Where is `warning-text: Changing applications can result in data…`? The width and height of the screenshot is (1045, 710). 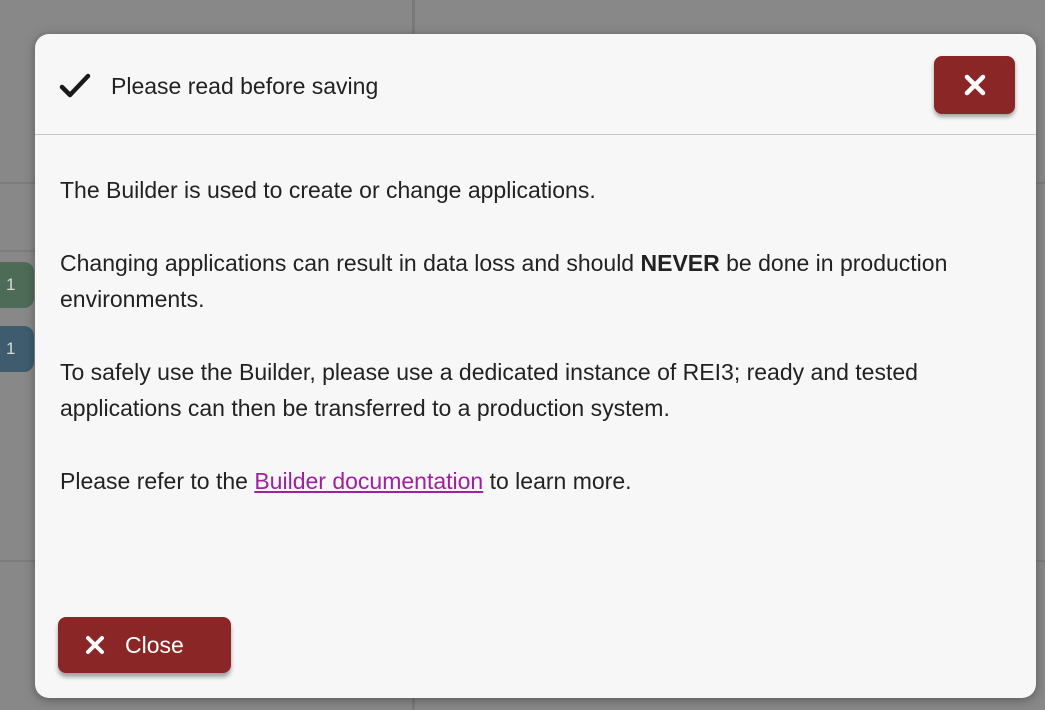 warning-text: Changing applications can result in data… is located at coordinates (350, 263).